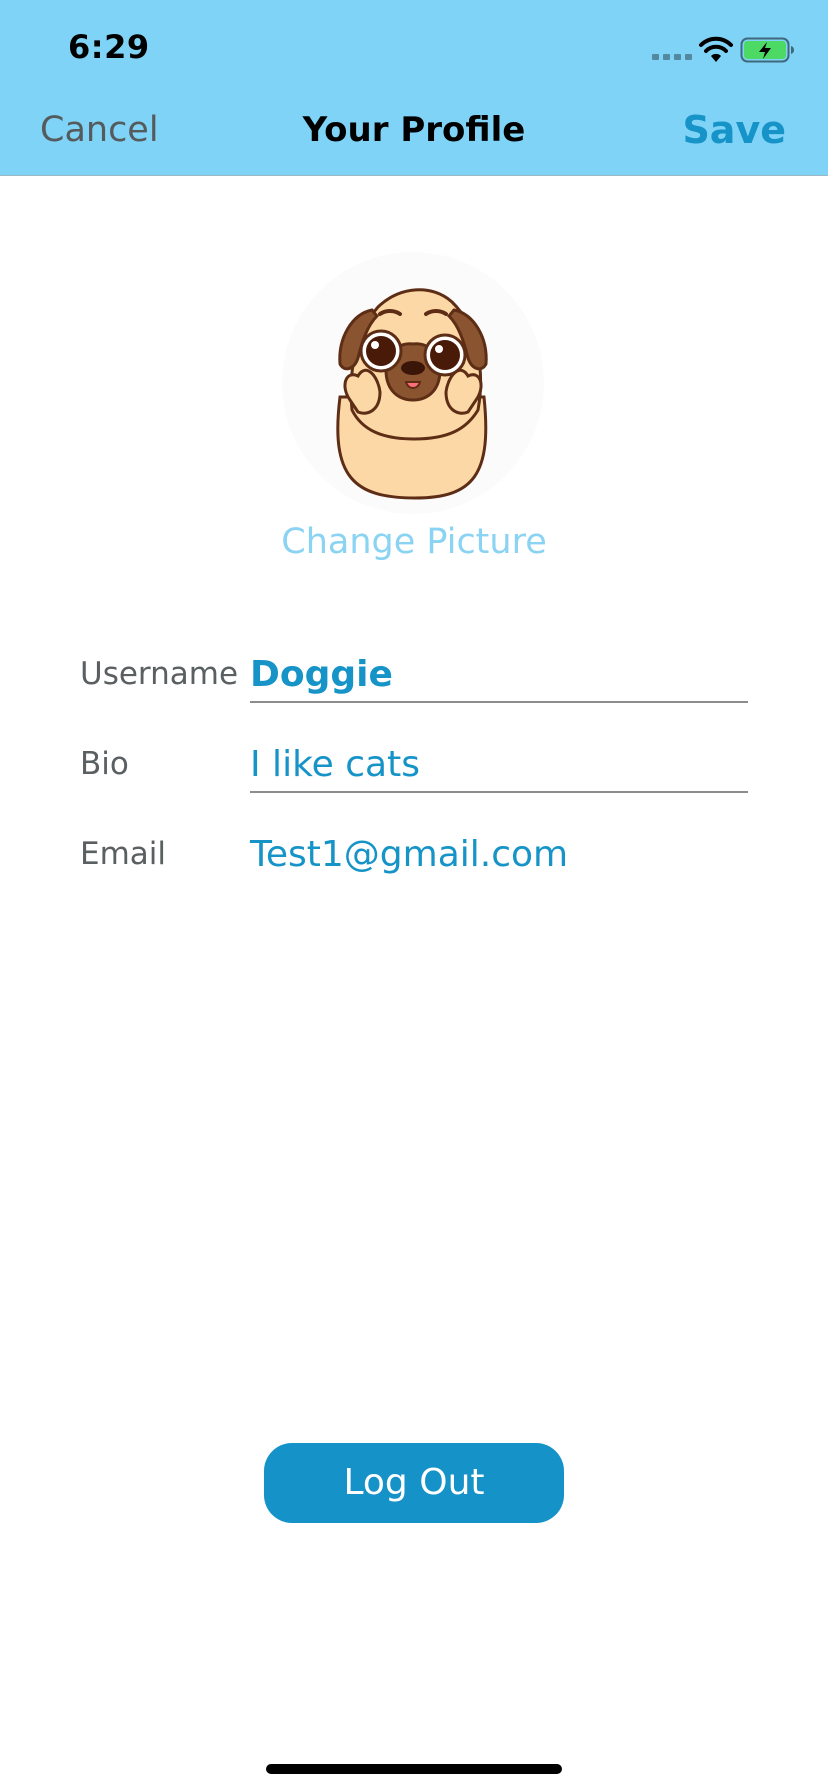 The width and height of the screenshot is (828, 1792). Describe the element at coordinates (413, 383) in the screenshot. I see `pug-avatar-icon` at that location.